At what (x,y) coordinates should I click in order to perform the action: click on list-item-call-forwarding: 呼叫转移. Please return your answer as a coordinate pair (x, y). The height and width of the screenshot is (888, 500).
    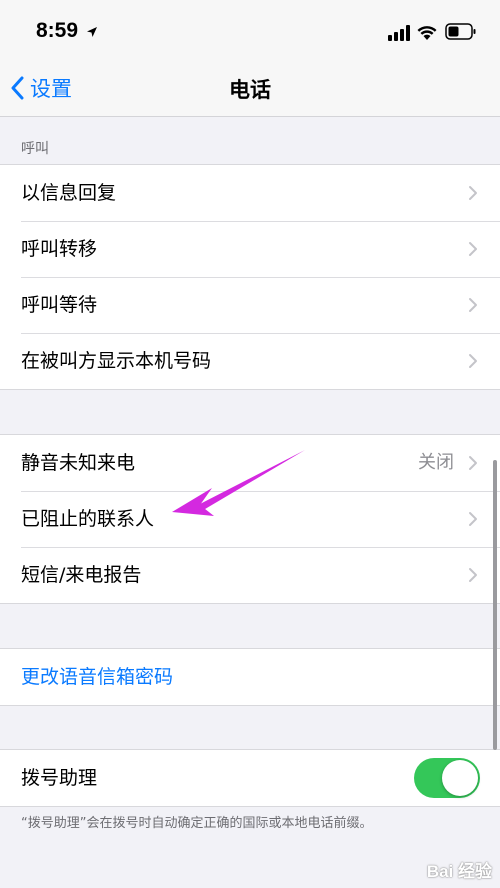
    Looking at the image, I should click on (250, 249).